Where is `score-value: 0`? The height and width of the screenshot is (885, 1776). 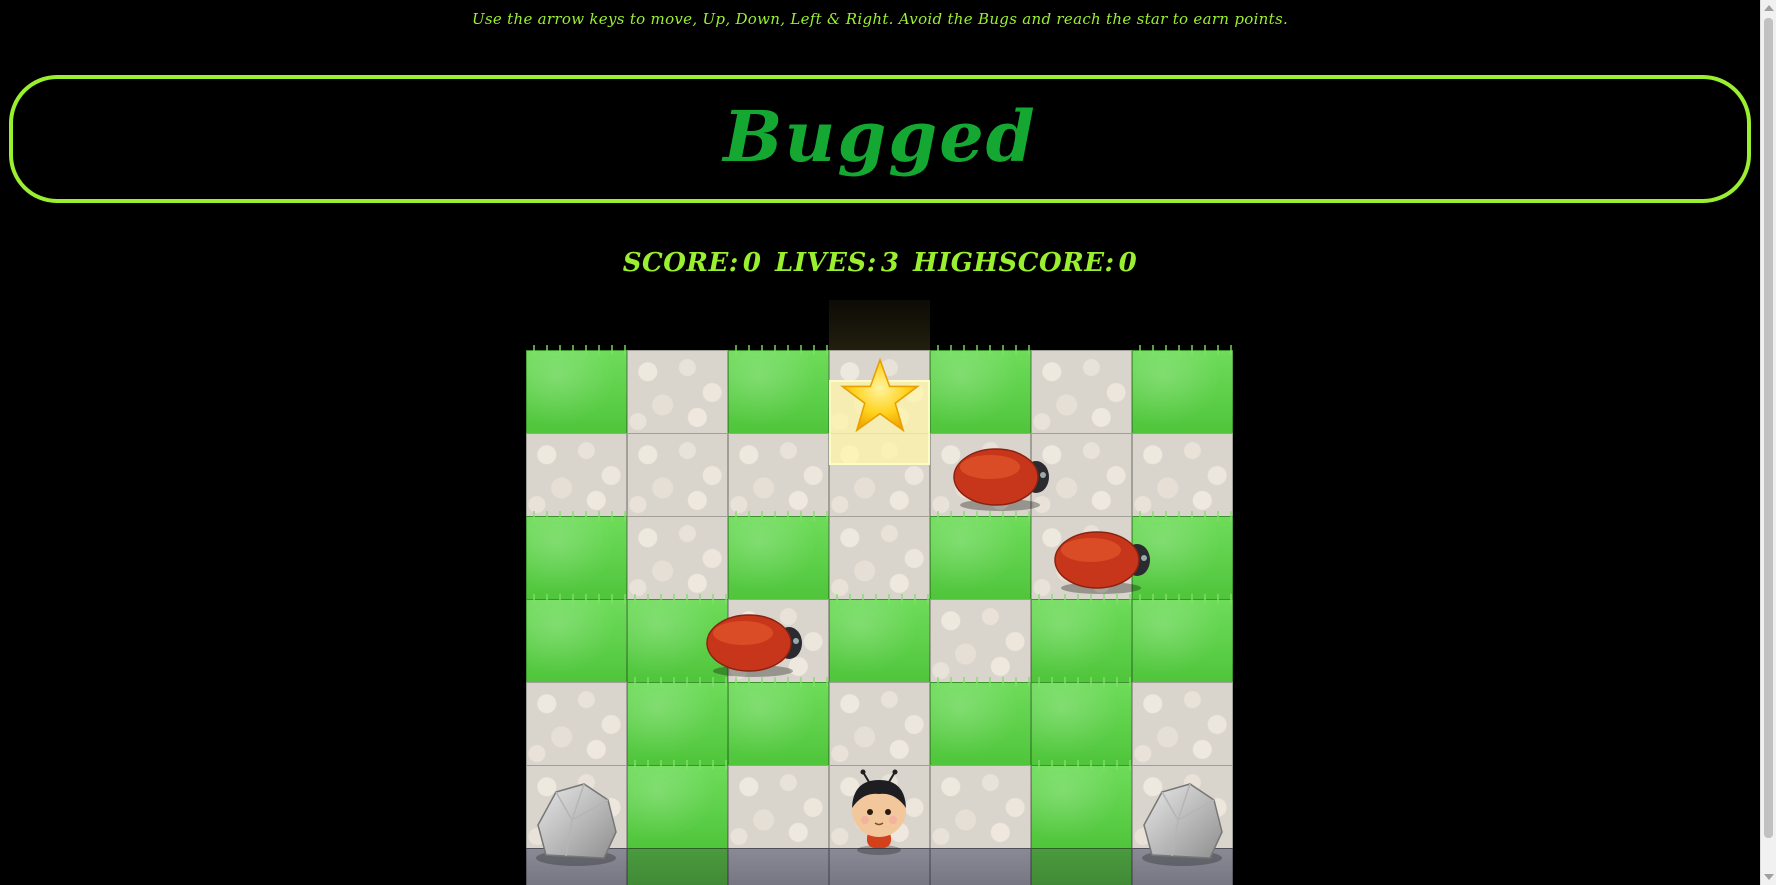
score-value: 0 is located at coordinates (752, 263).